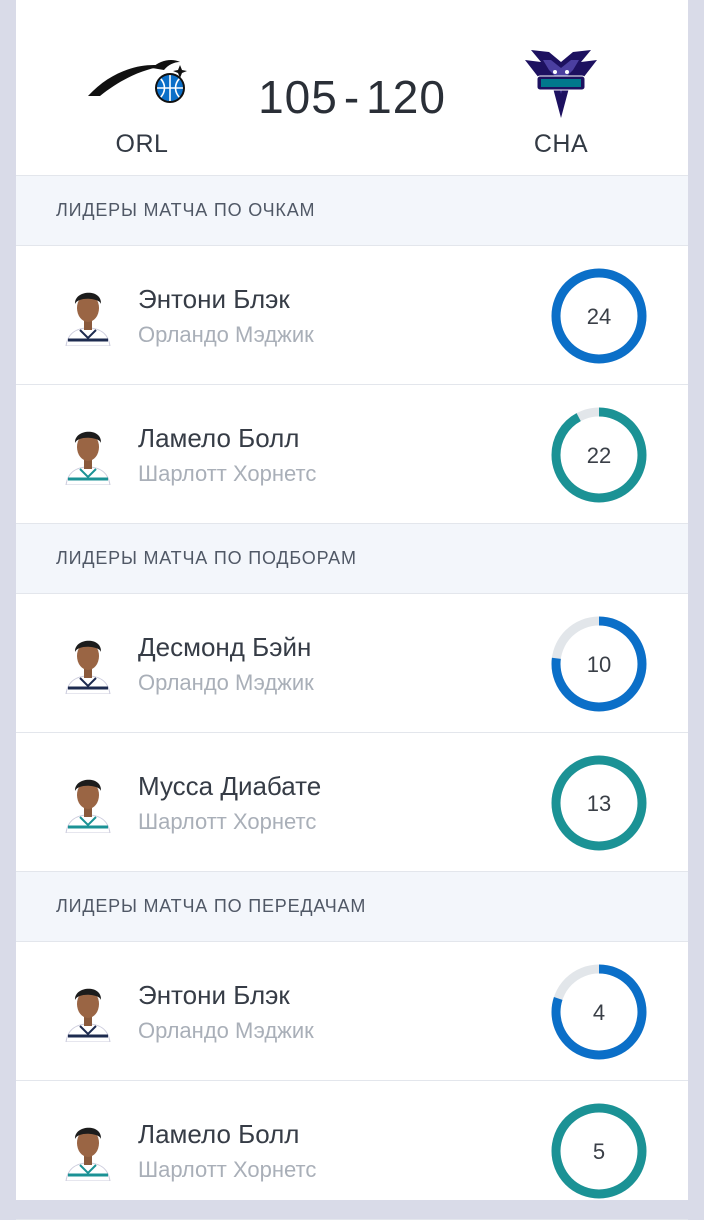 The width and height of the screenshot is (704, 1220). I want to click on stat-value-layer: 4, so click(599, 1012).